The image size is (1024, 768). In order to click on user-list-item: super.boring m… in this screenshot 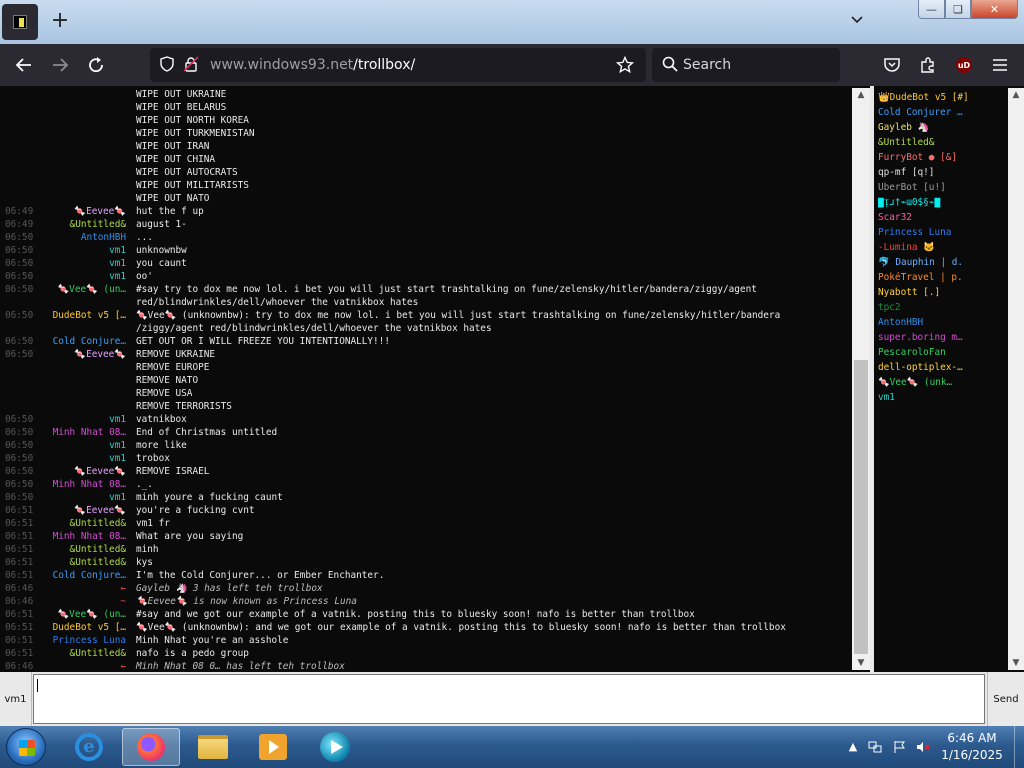, I will do `click(943, 337)`.